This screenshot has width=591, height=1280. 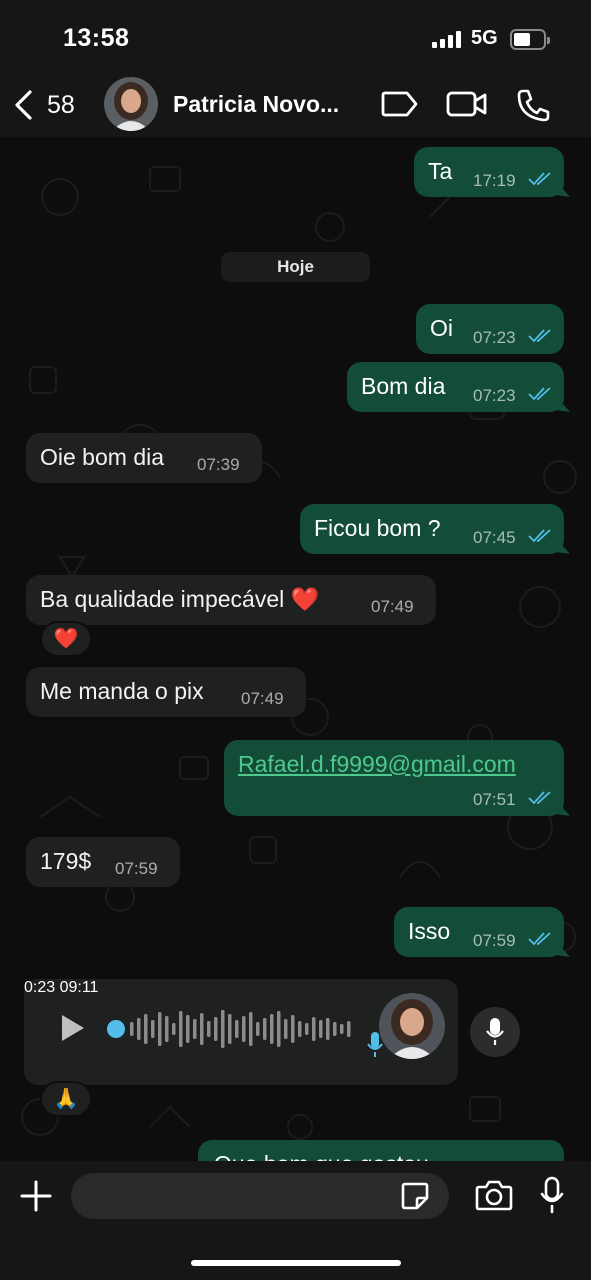 I want to click on message-input, so click(x=260, y=1196).